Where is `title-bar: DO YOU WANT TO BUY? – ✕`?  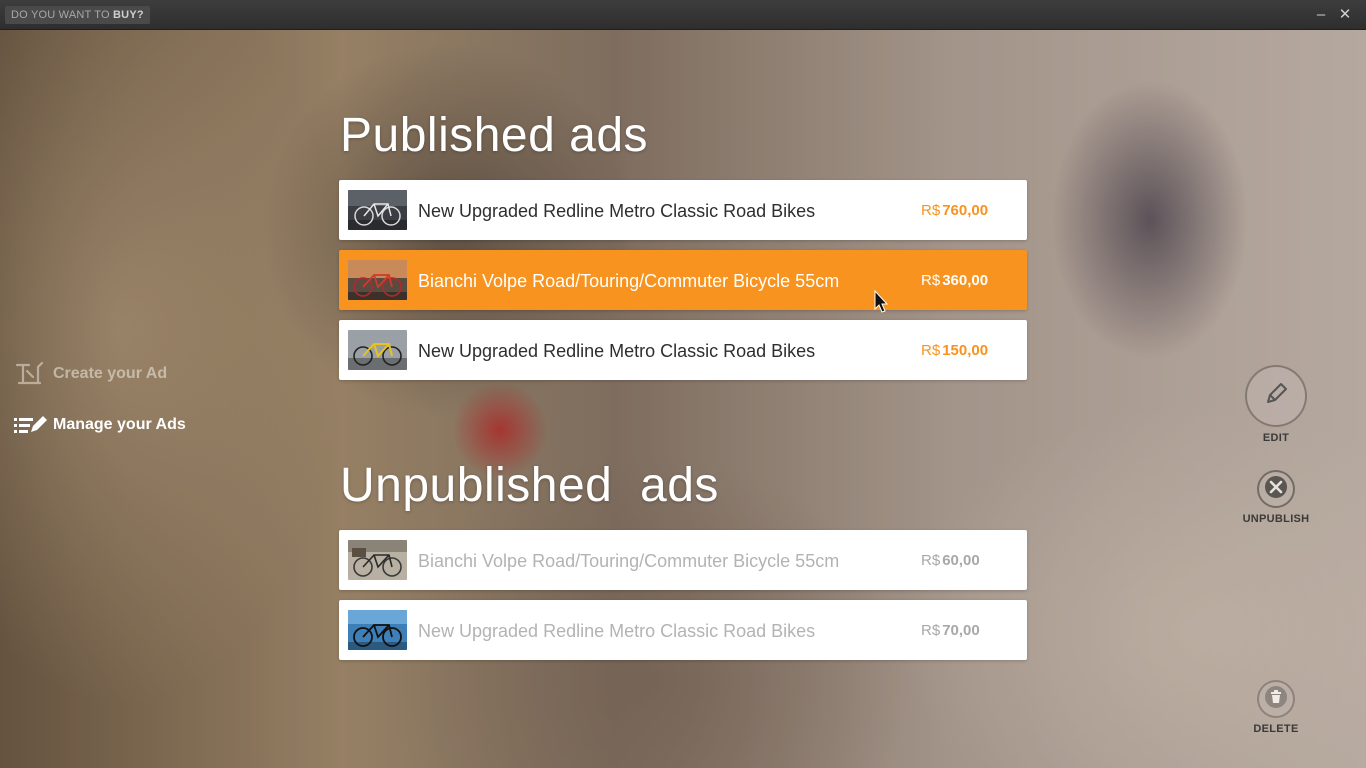
title-bar: DO YOU WANT TO BUY? – ✕ is located at coordinates (683, 15).